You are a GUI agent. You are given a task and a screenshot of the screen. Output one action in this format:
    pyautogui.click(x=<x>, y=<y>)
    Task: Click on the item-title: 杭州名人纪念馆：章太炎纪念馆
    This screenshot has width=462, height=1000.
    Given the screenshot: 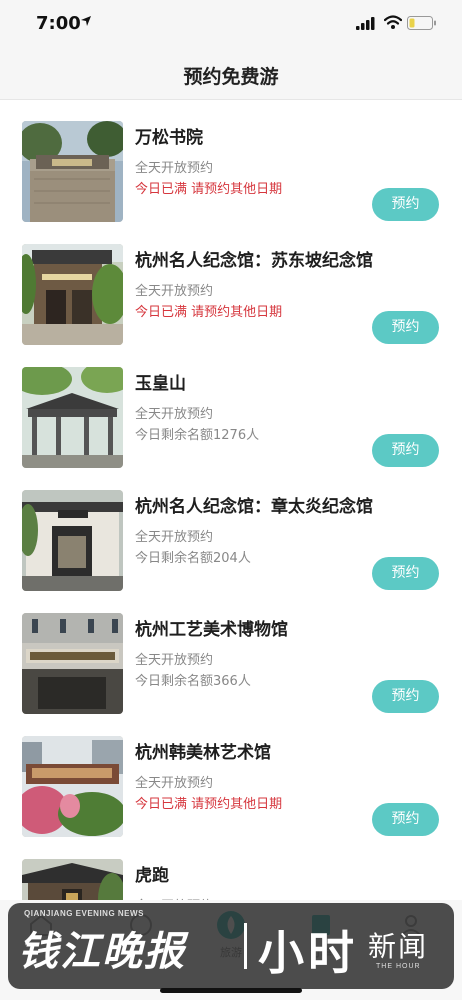 What is the action you would take?
    pyautogui.click(x=254, y=507)
    